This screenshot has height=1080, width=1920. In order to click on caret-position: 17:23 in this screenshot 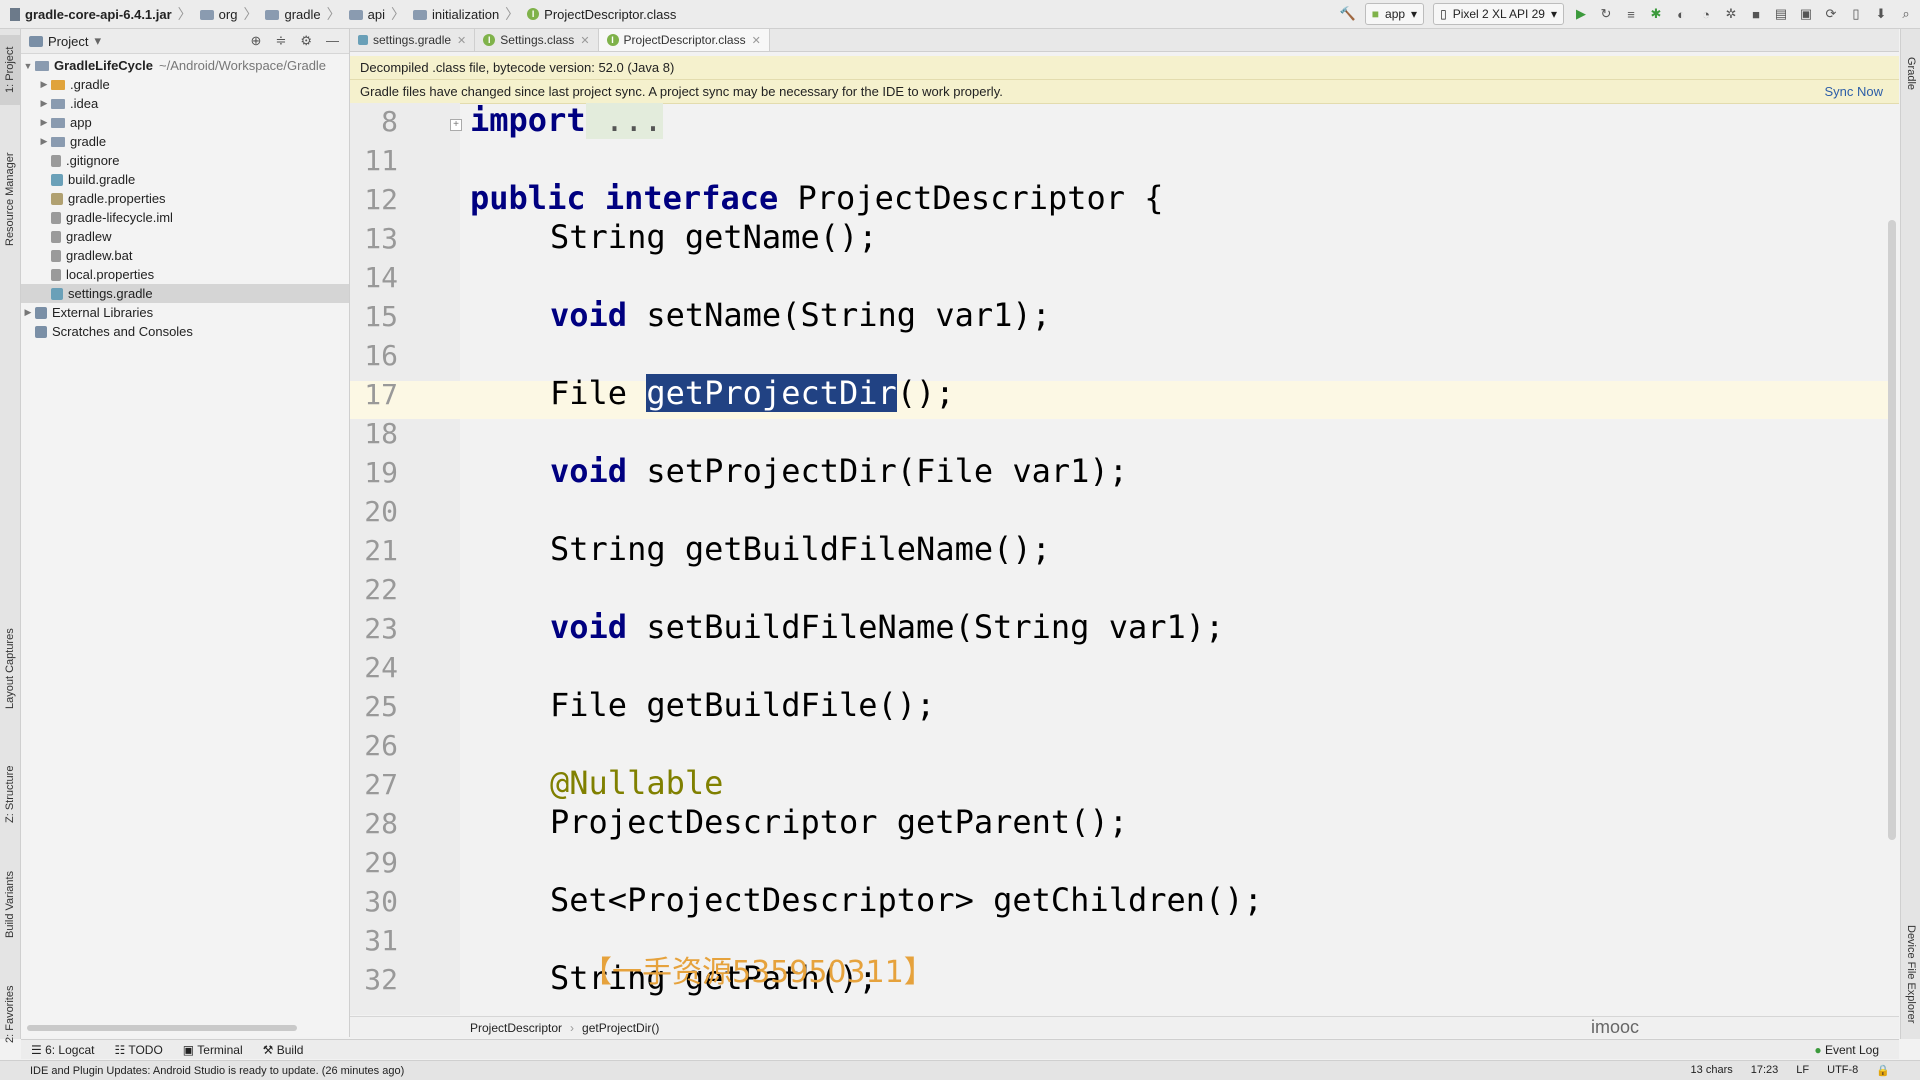, I will do `click(1765, 1070)`.